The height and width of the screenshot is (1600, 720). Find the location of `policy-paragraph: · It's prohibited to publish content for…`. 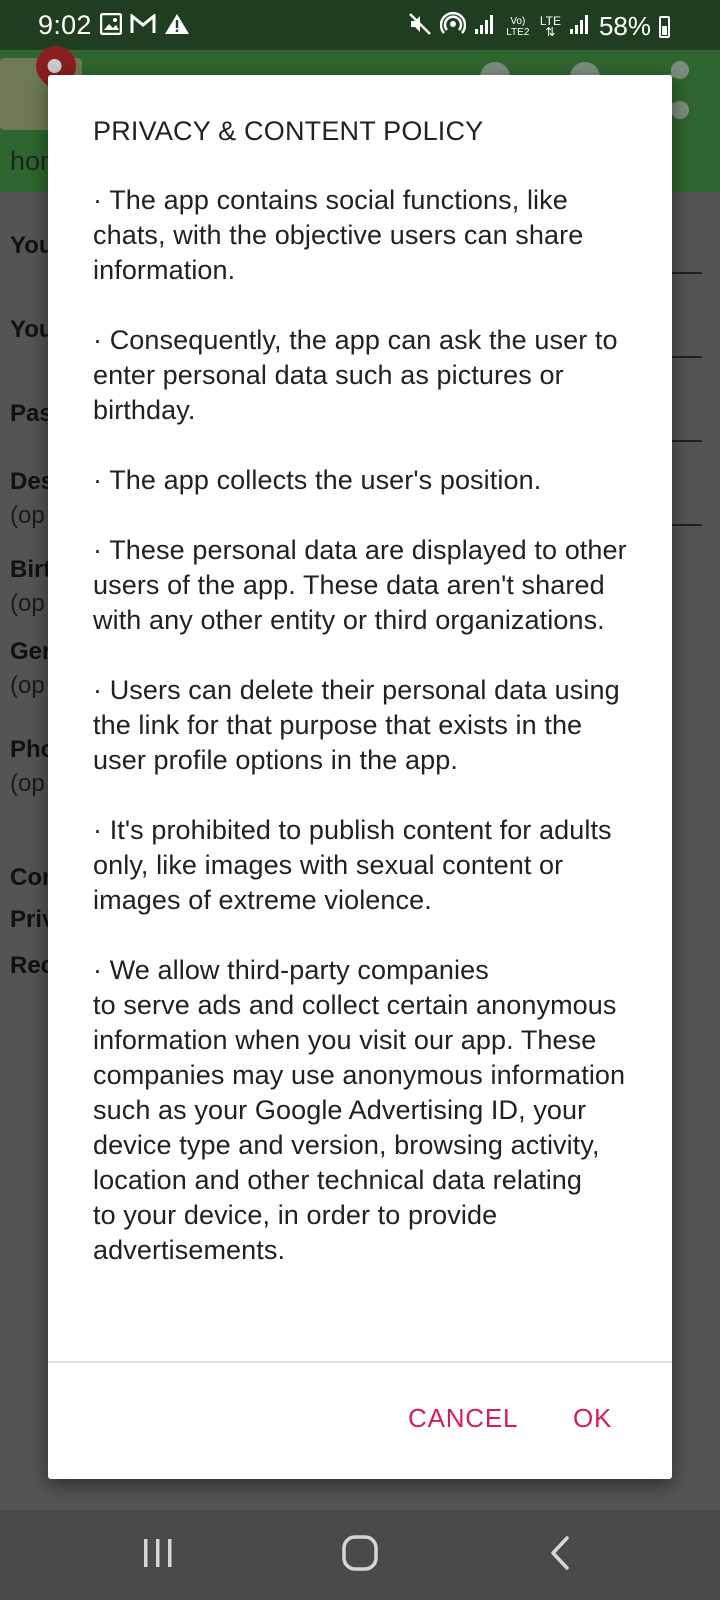

policy-paragraph: · It's prohibited to publish content for… is located at coordinates (352, 865).